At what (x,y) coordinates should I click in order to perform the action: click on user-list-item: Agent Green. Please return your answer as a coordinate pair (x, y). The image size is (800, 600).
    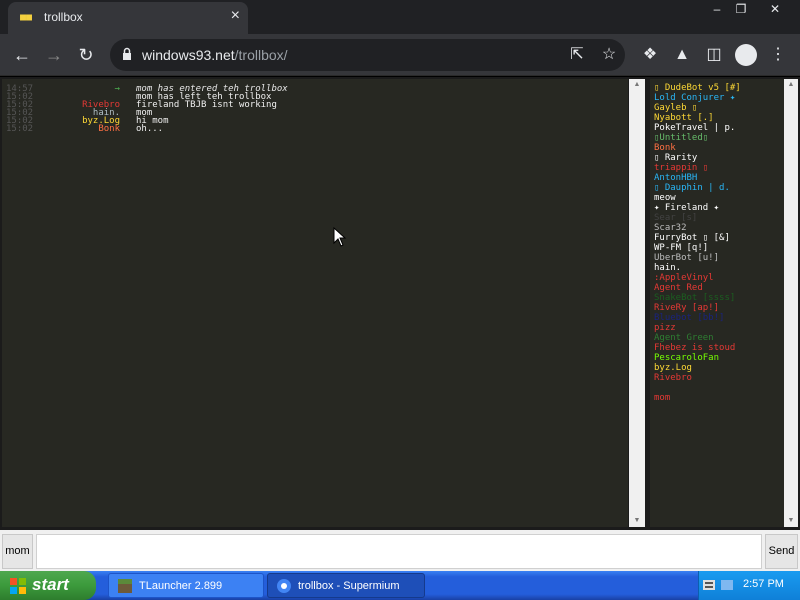
    Looking at the image, I should click on (684, 338).